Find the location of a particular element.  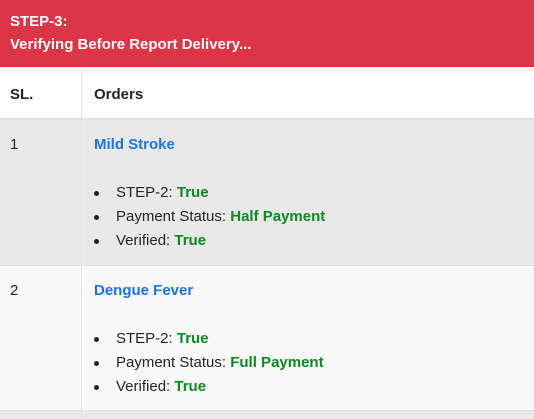

order-title-link: Mild Stroke is located at coordinates (134, 144).